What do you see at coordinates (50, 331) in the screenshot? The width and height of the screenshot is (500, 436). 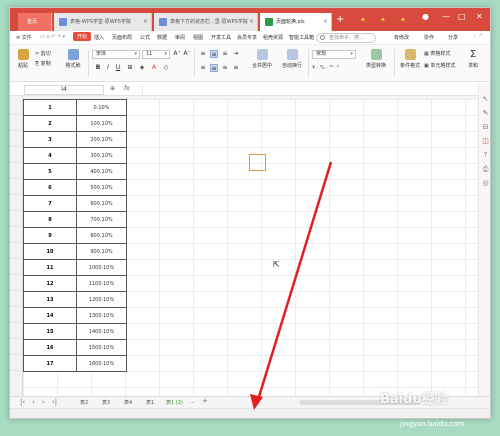 I see `row-index-cell: 15` at bounding box center [50, 331].